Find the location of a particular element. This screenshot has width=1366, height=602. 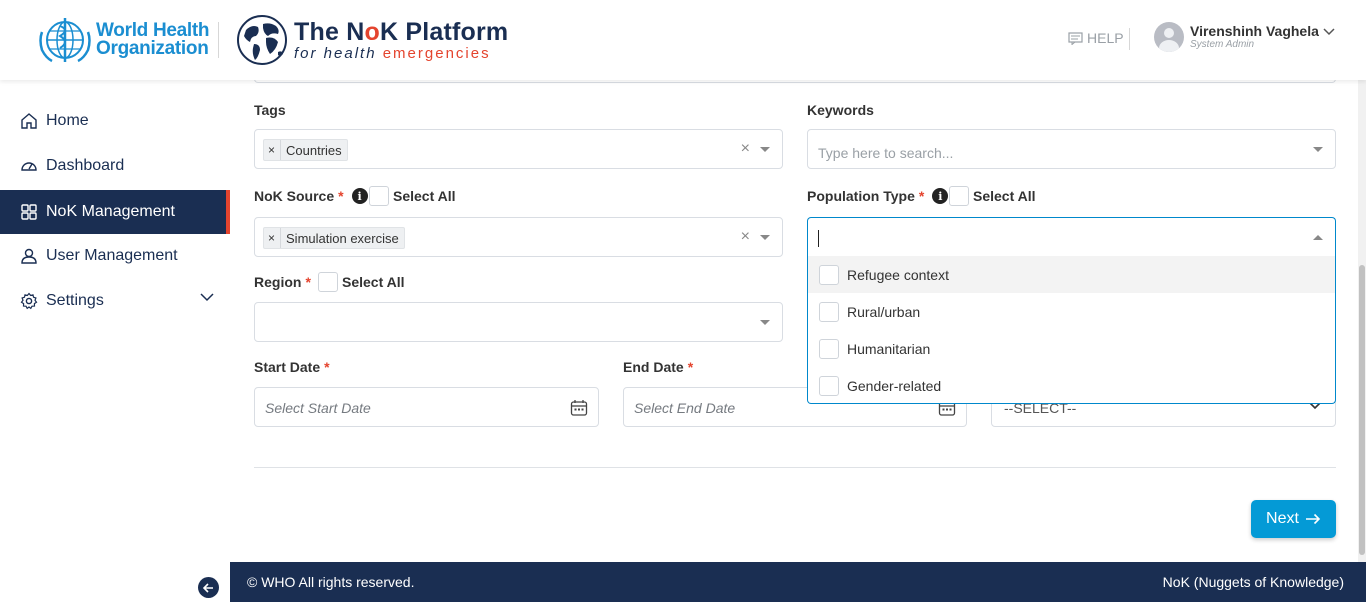

sidebar-item-label: Home is located at coordinates (67, 120).